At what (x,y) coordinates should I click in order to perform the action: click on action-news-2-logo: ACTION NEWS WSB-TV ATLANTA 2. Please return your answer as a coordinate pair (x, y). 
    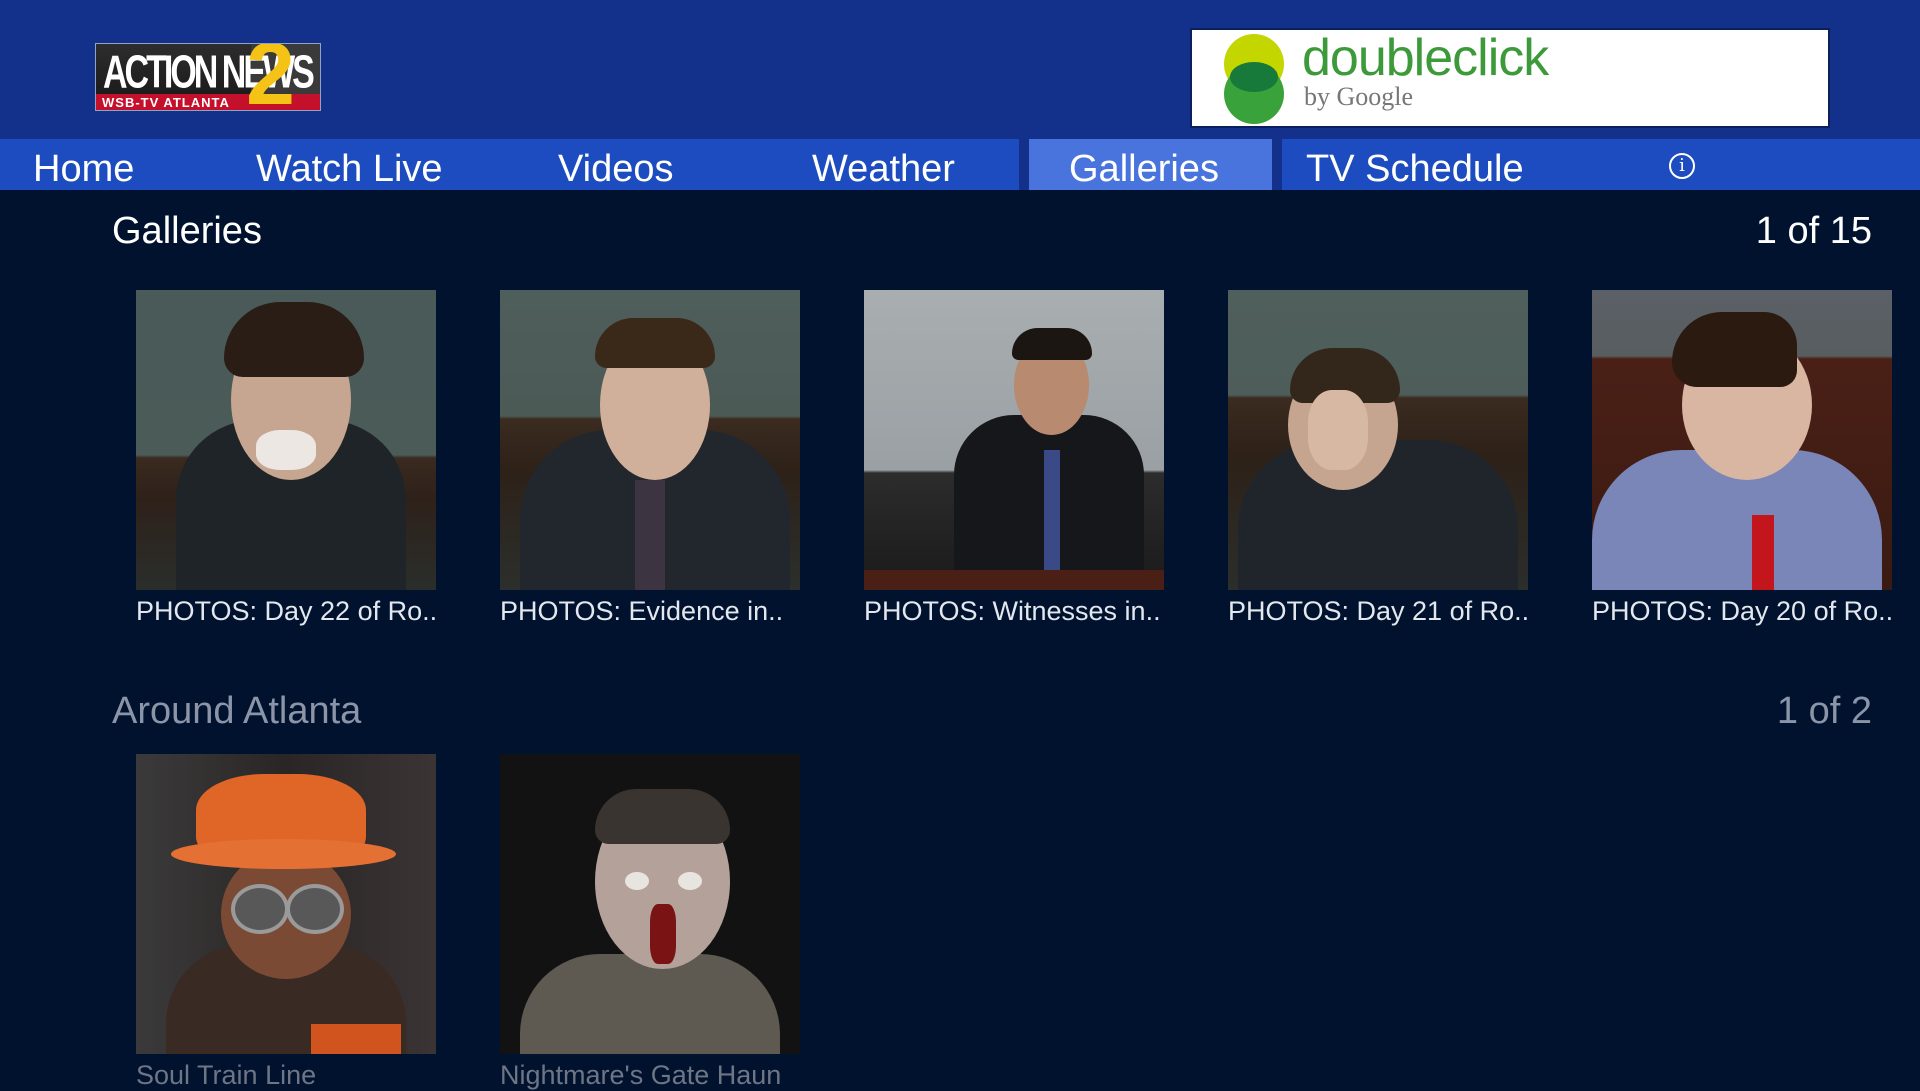
    Looking at the image, I should click on (208, 77).